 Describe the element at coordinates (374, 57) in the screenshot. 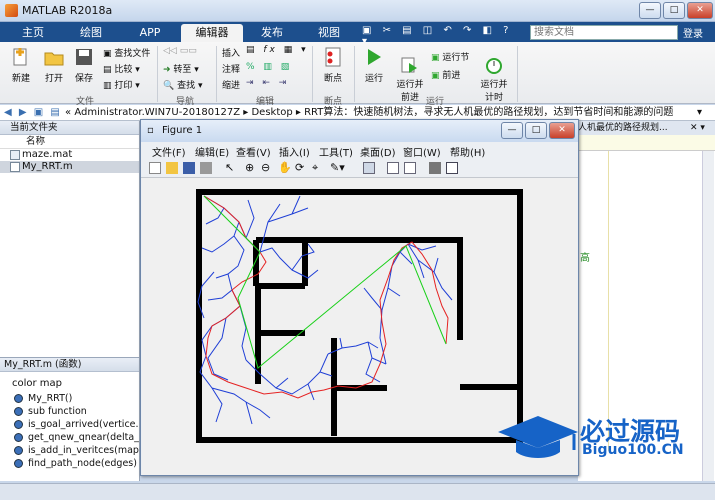

I see `run-icon` at that location.